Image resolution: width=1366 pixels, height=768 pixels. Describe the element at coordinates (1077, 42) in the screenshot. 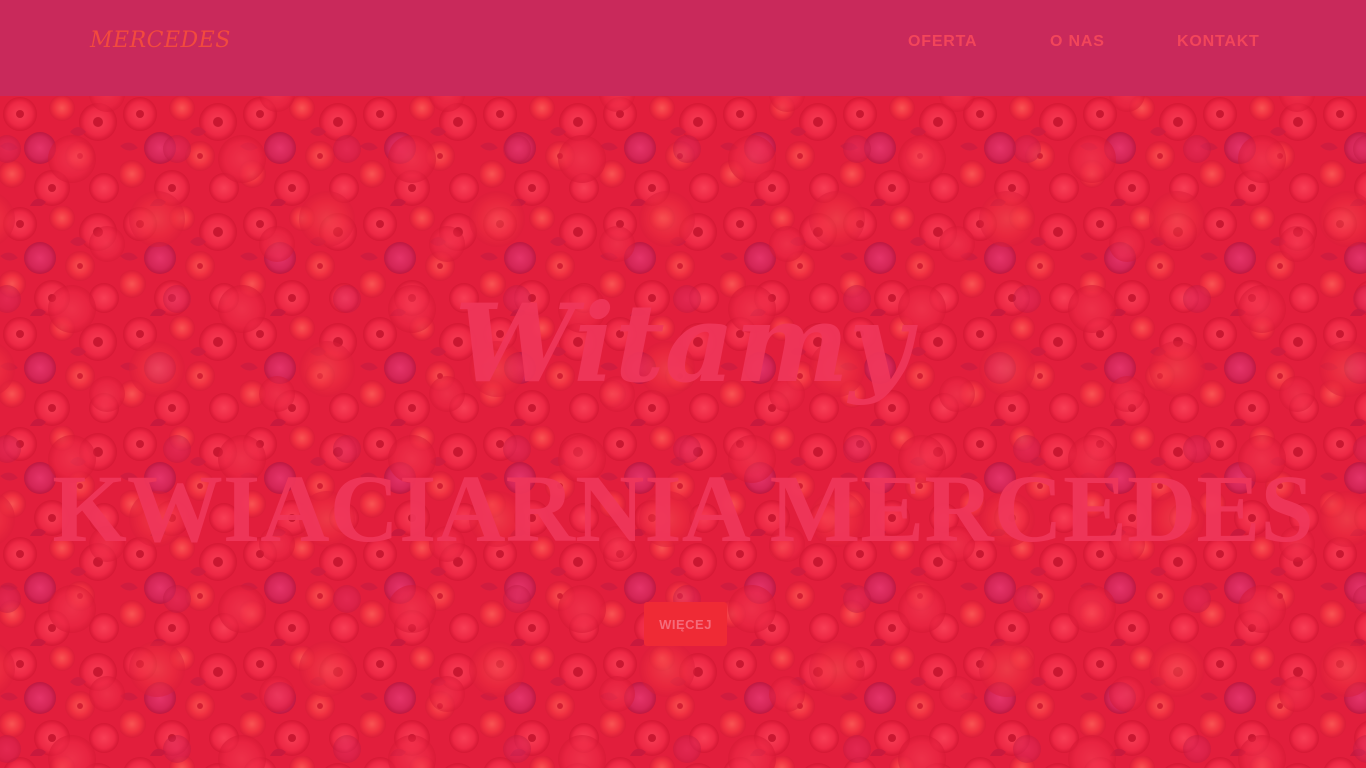

I see `nav-link-o-nas: O NAS` at that location.